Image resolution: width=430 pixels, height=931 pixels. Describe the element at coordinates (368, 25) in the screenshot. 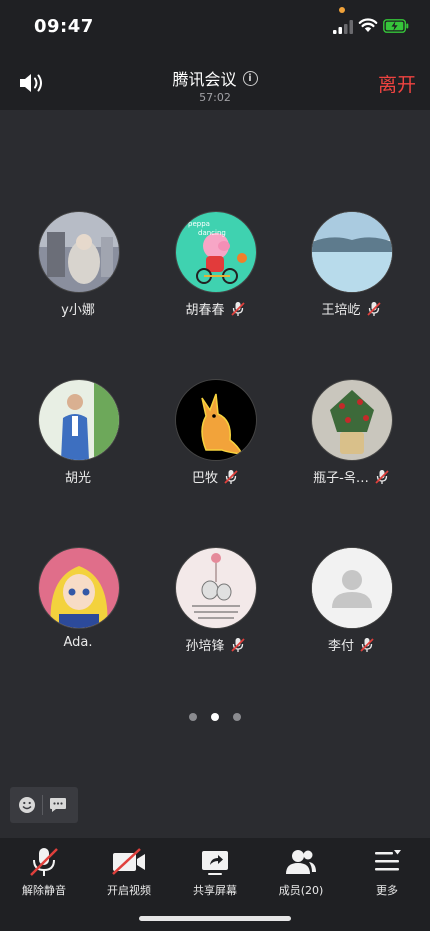

I see `wifi-icon` at that location.